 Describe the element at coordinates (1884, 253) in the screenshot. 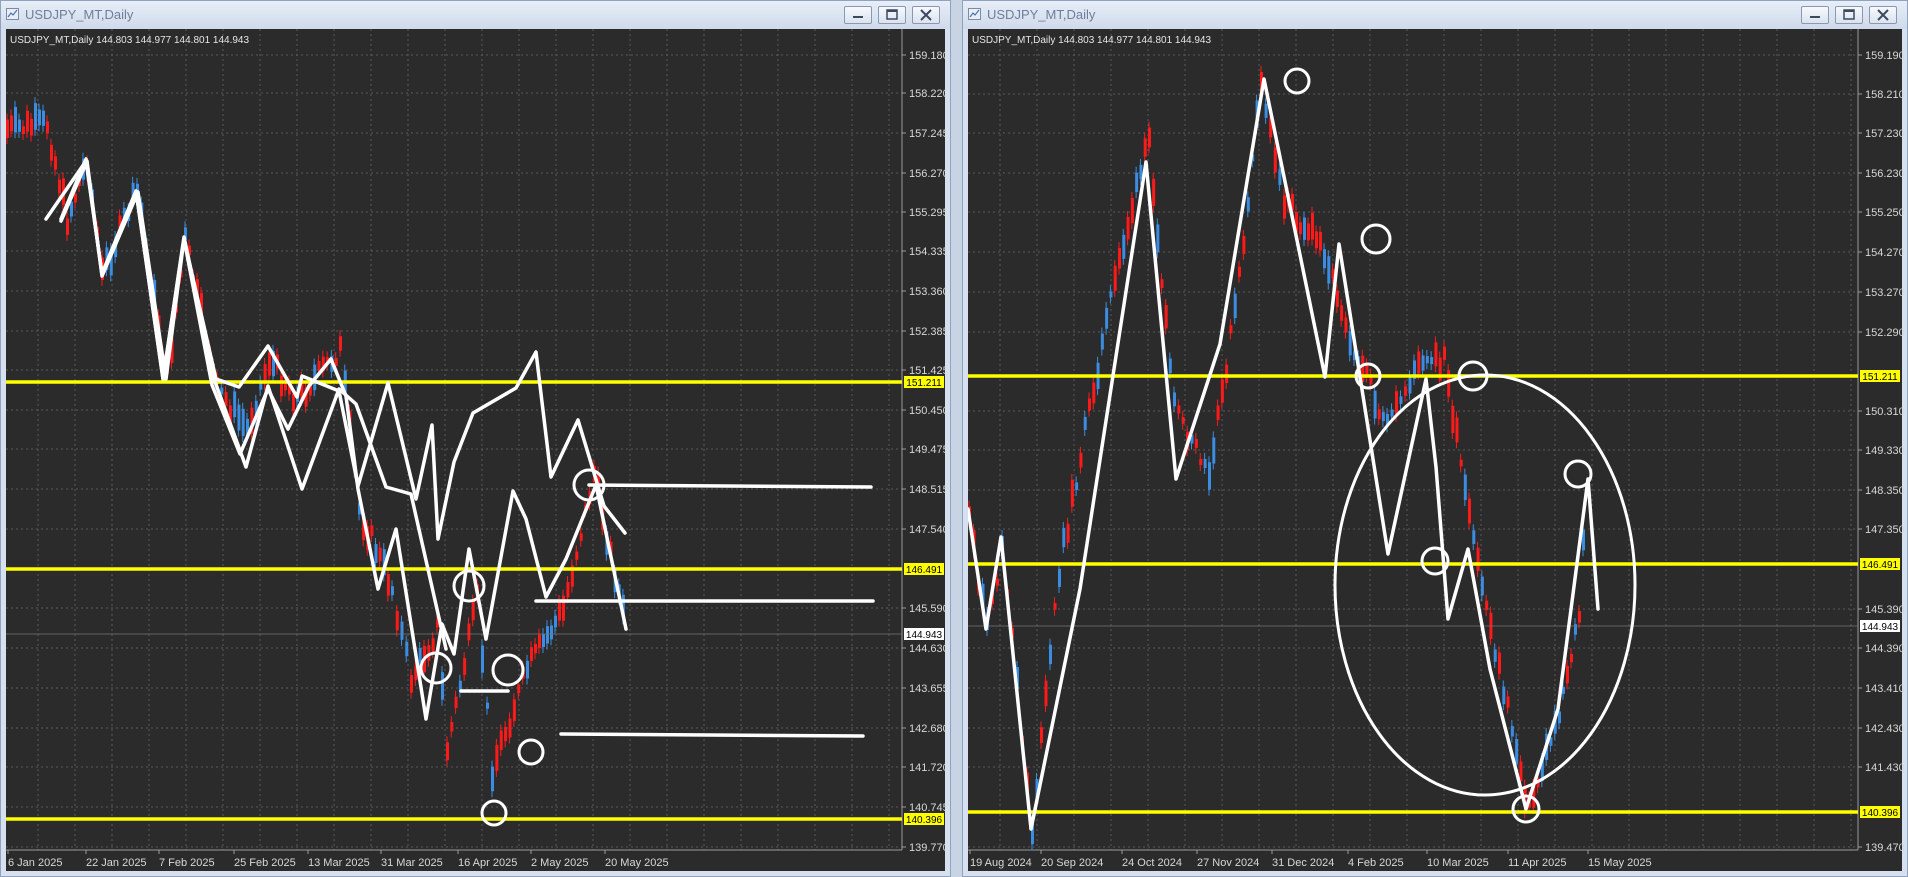

I see `price-axis-label: 154.270` at that location.